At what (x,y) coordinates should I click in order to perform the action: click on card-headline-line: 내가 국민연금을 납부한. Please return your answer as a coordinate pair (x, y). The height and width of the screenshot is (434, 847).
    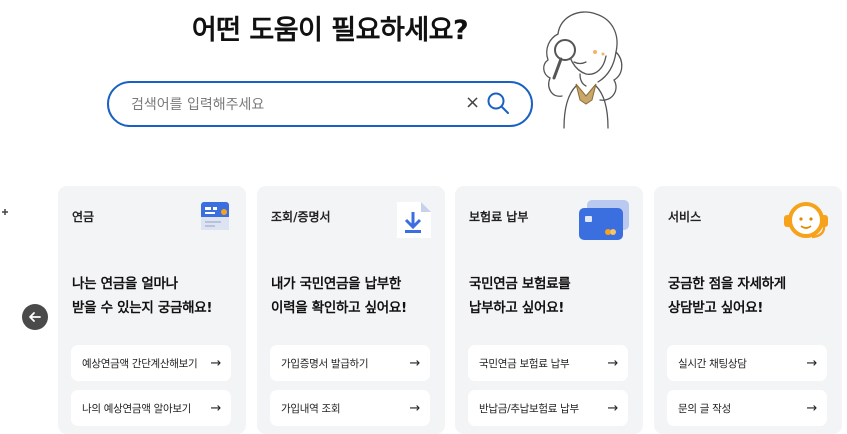
    Looking at the image, I should click on (336, 284).